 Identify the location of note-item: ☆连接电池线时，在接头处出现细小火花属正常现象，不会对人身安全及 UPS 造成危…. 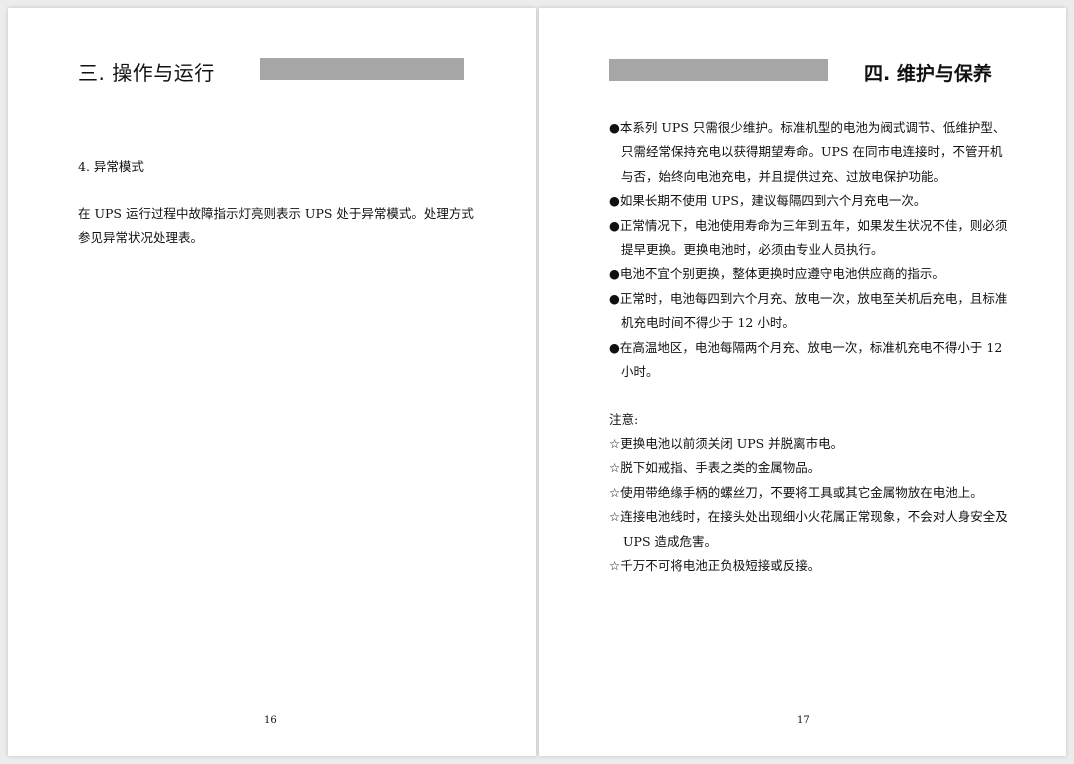
(808, 529).